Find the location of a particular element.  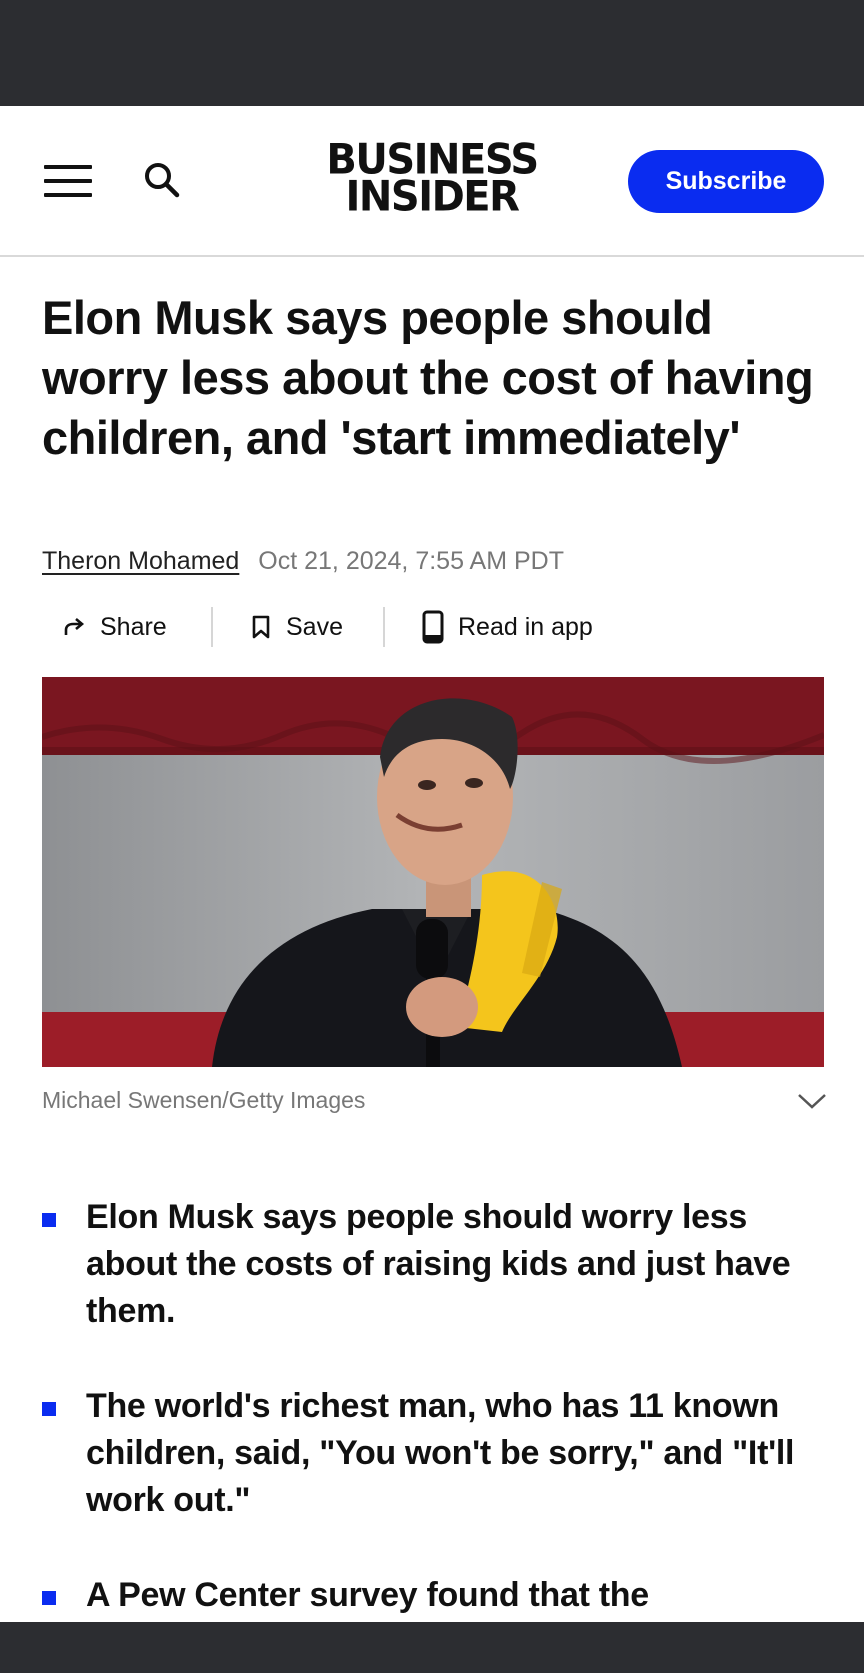

phone-icon is located at coordinates (433, 627).